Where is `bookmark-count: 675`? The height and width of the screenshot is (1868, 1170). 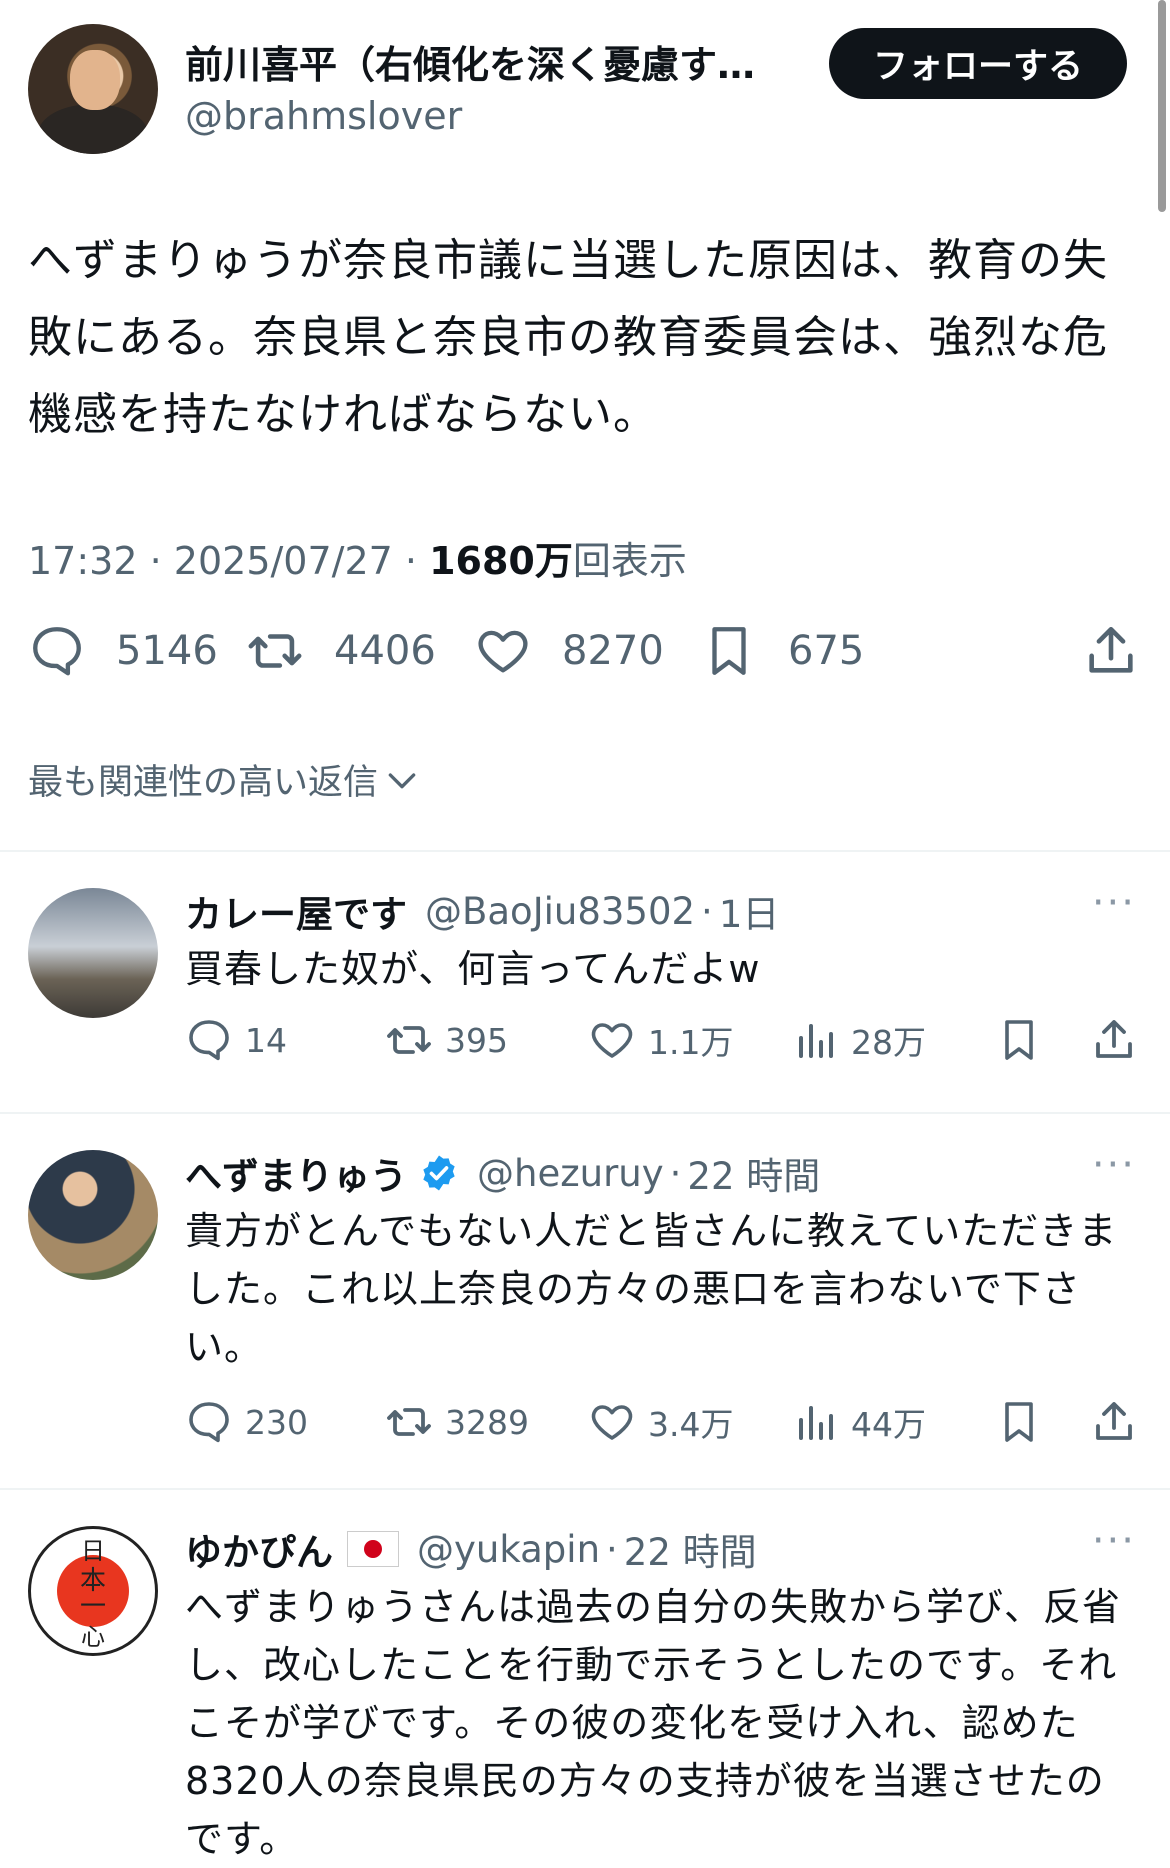
bookmark-count: 675 is located at coordinates (826, 651).